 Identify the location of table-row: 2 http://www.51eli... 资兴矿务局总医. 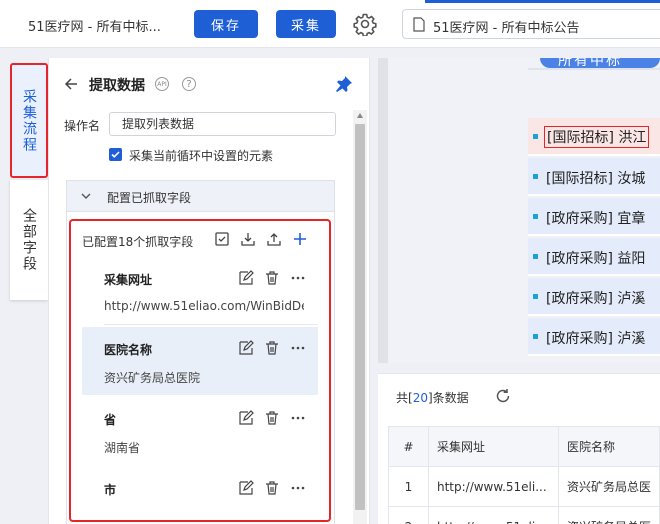
(524, 515).